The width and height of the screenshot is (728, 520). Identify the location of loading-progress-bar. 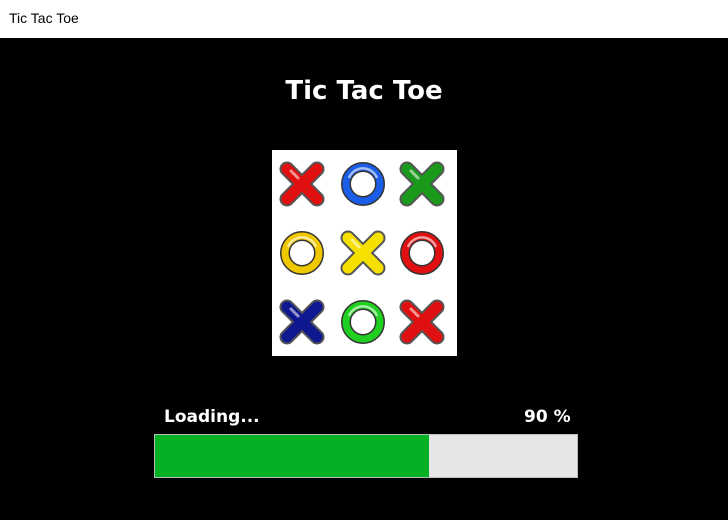
(366, 456).